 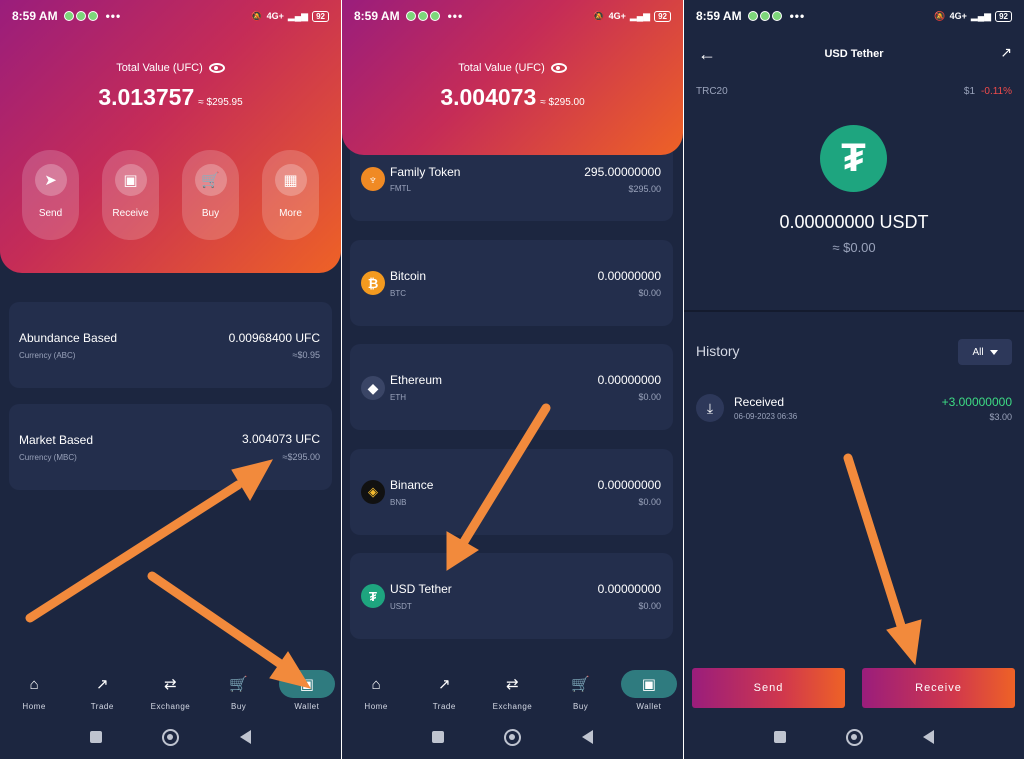 What do you see at coordinates (280, 439) in the screenshot?
I see `card-amount: 3.004073 UFC` at bounding box center [280, 439].